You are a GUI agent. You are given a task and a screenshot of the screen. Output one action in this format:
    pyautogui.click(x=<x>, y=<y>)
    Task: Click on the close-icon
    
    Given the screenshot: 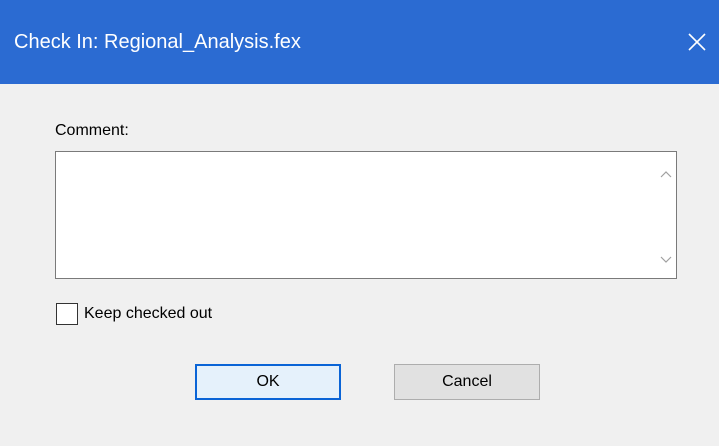 What is the action you would take?
    pyautogui.click(x=697, y=42)
    